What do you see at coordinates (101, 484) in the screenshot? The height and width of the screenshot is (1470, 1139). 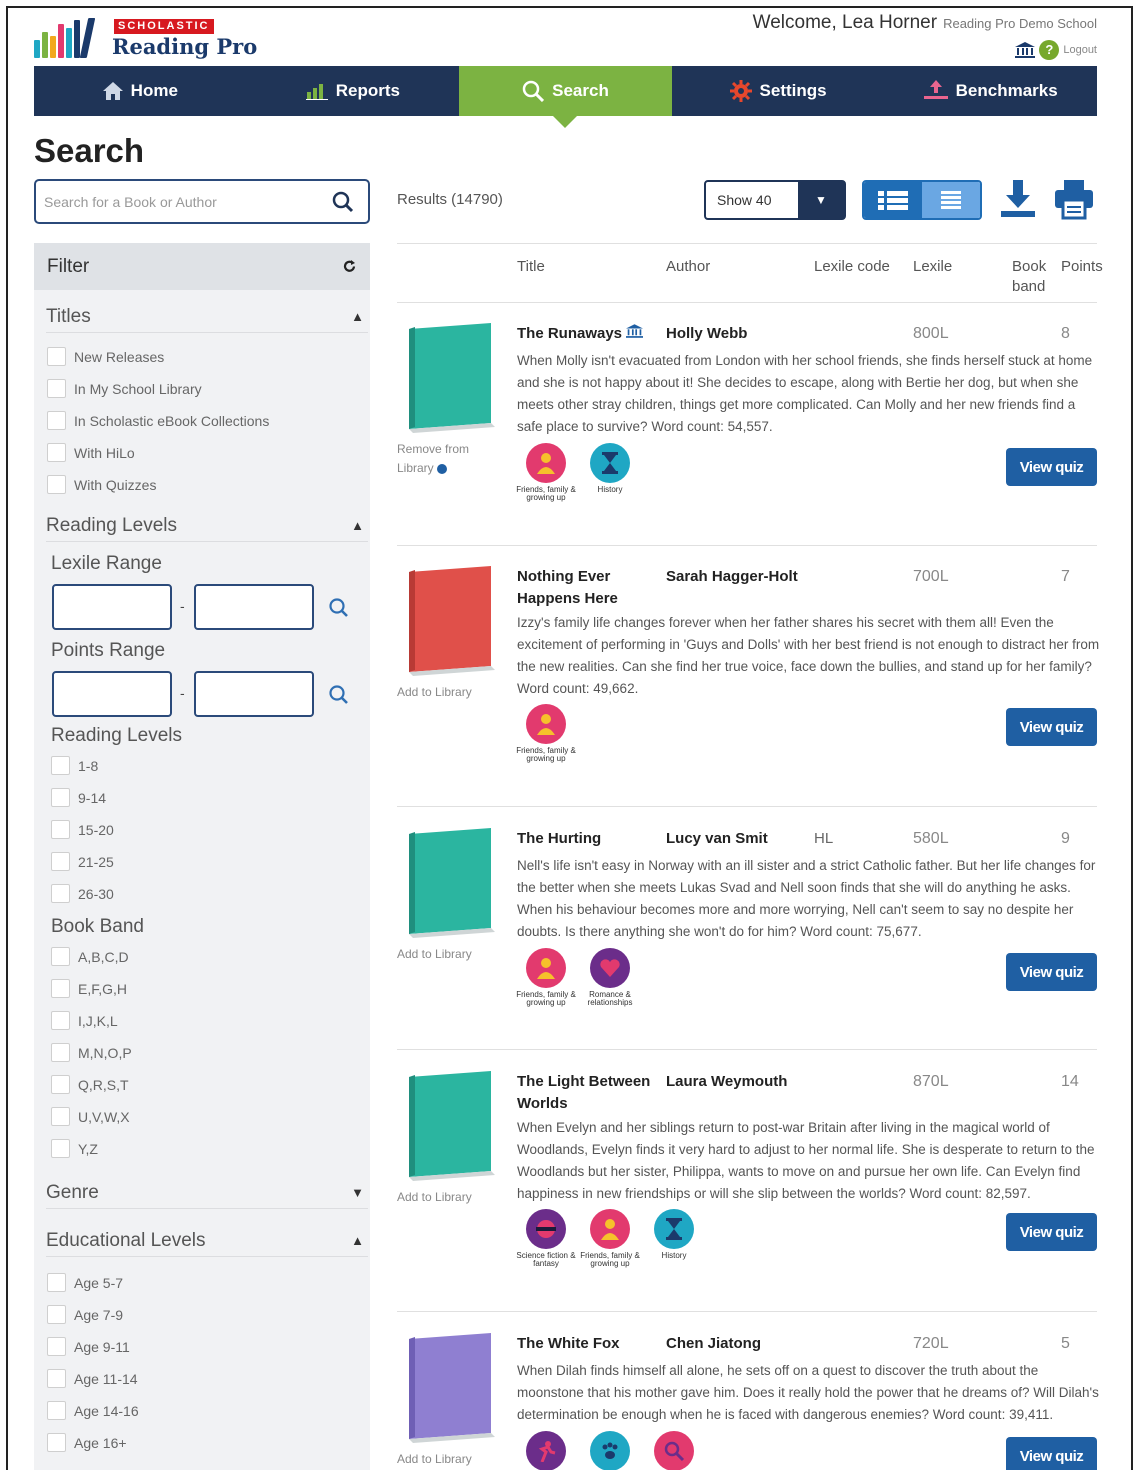 I see `filter-with-quizzes: With Quizzes` at bounding box center [101, 484].